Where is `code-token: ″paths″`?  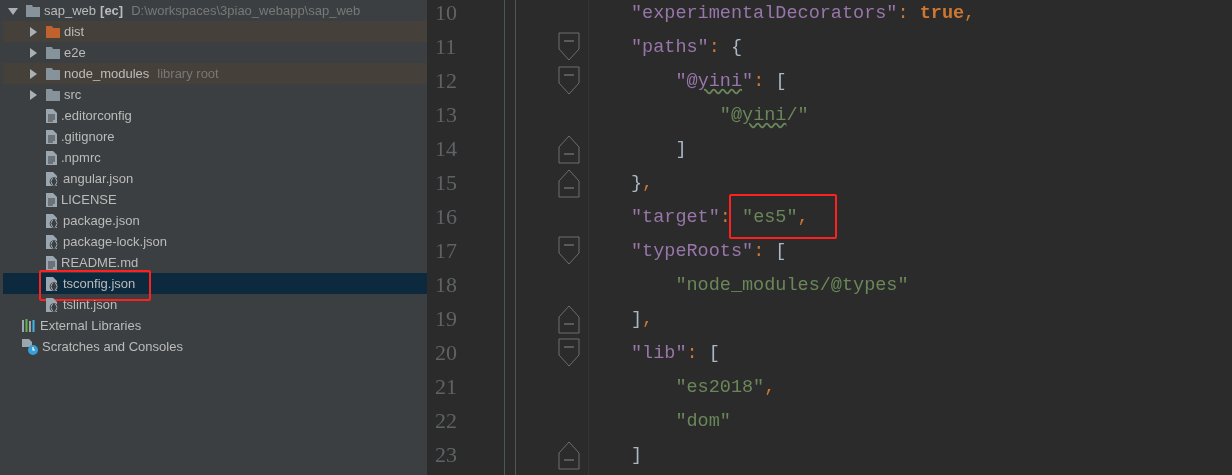 code-token: ″paths″ is located at coordinates (670, 47).